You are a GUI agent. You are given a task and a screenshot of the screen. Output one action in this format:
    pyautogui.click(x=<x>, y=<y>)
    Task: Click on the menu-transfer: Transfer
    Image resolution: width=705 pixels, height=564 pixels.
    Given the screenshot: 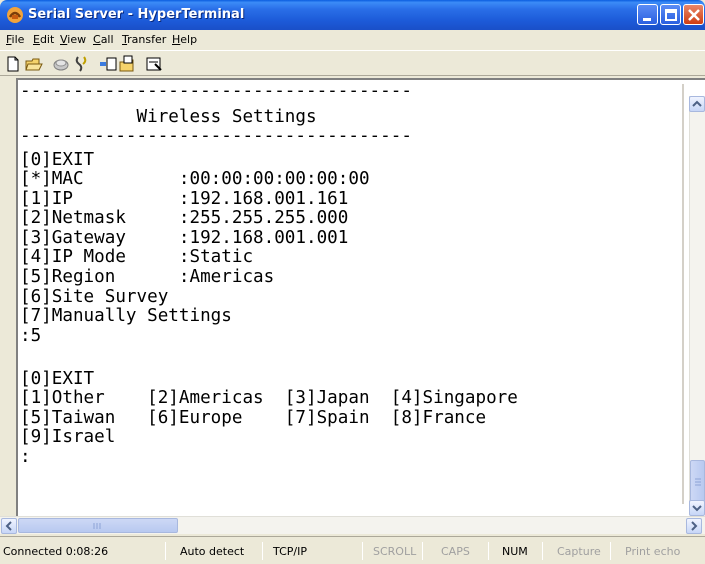 What is the action you would take?
    pyautogui.click(x=144, y=39)
    